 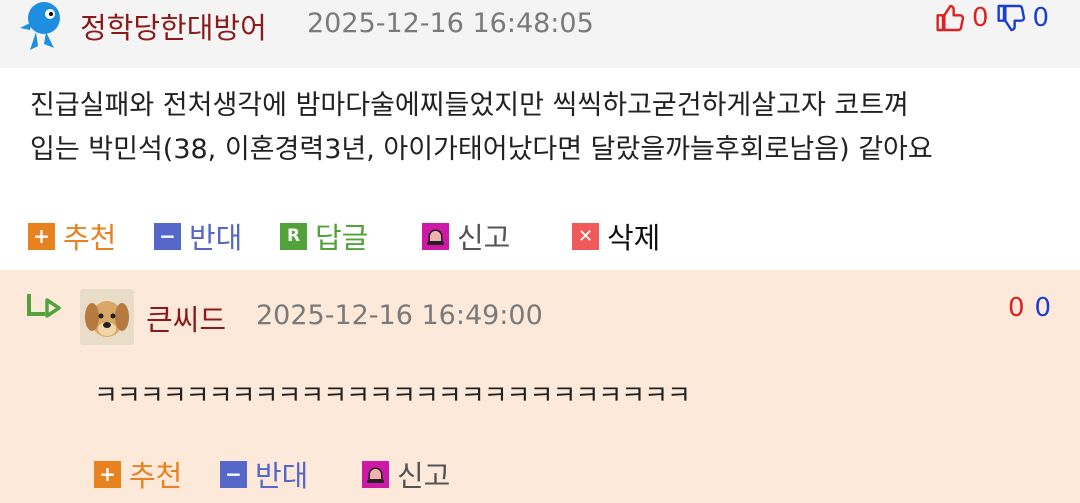 What do you see at coordinates (392, 396) in the screenshot?
I see `comment-text: ㅋㅋㅋㅋㅋㅋㅋㅋㅋㅋㅋㅋㅋㅋㅋㅋㅋㅋㅋㅋㅋㅋㅋㅋㅋㅋ` at bounding box center [392, 396].